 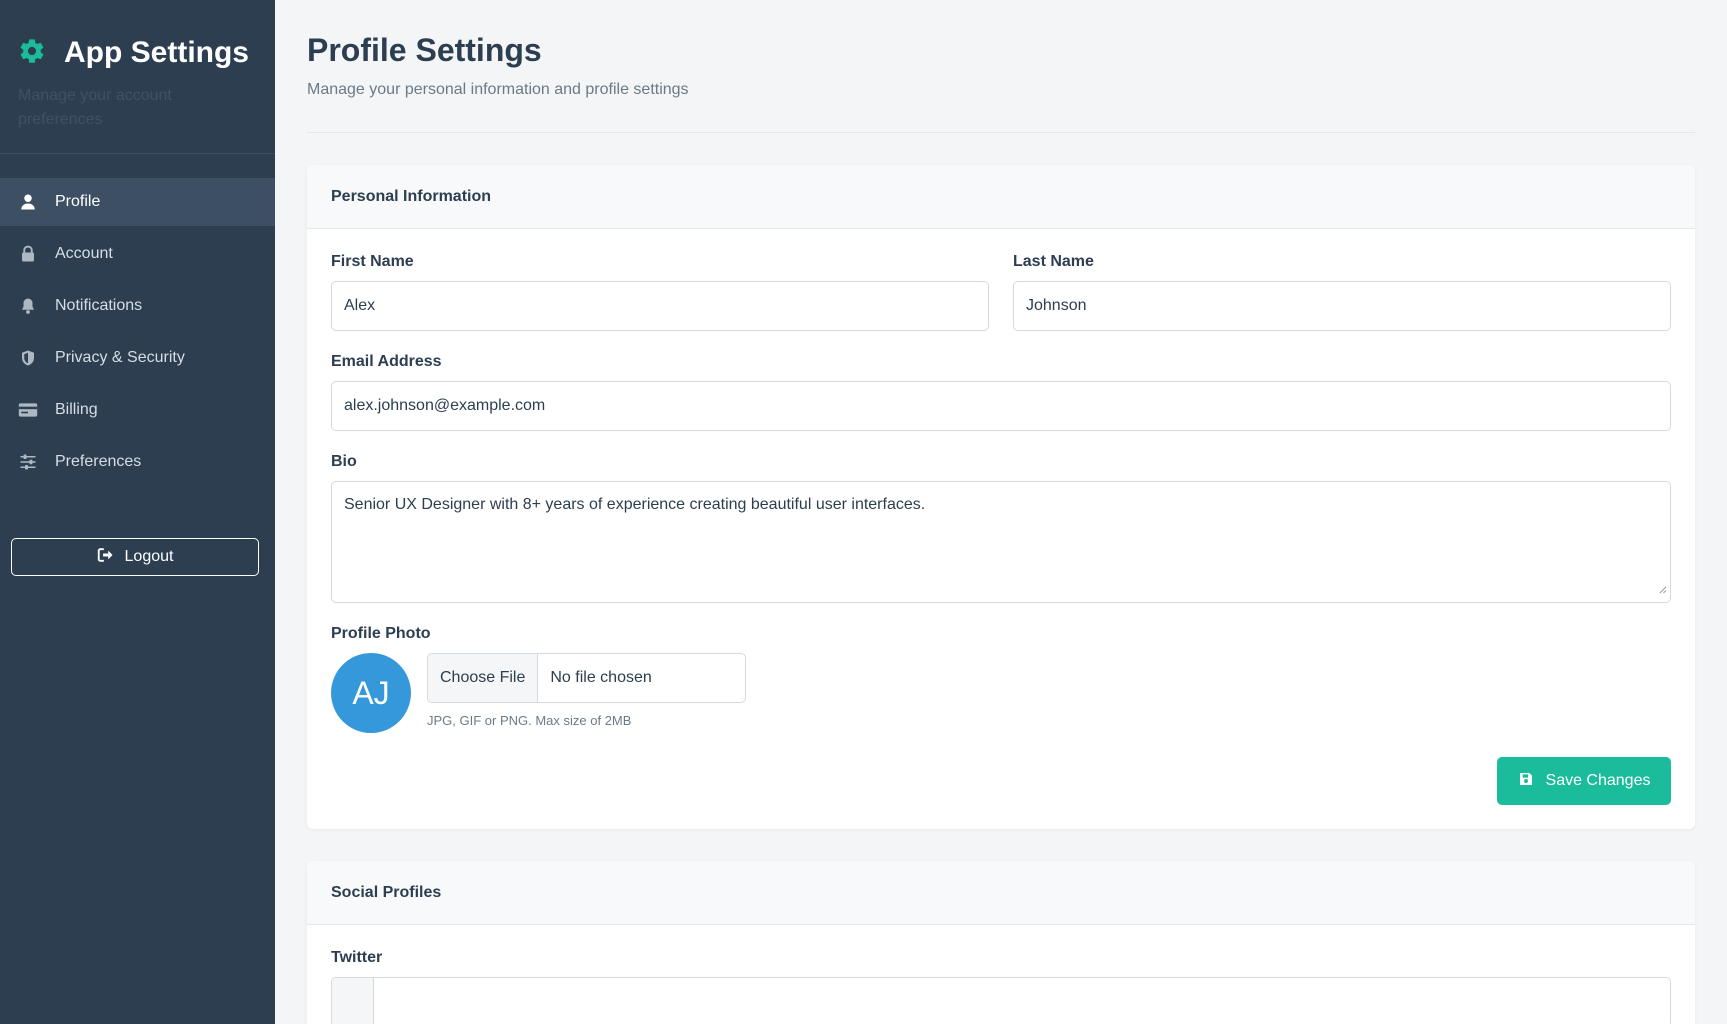 I want to click on gear-icon, so click(x=32, y=53).